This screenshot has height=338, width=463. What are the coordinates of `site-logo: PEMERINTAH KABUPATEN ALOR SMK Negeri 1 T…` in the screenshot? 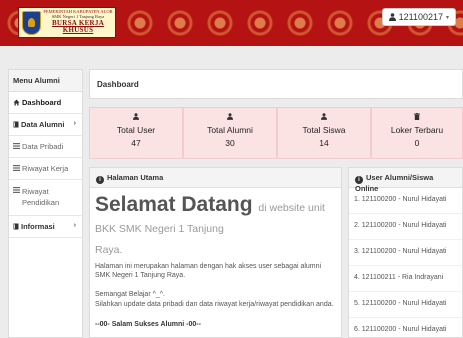 It's located at (67, 22).